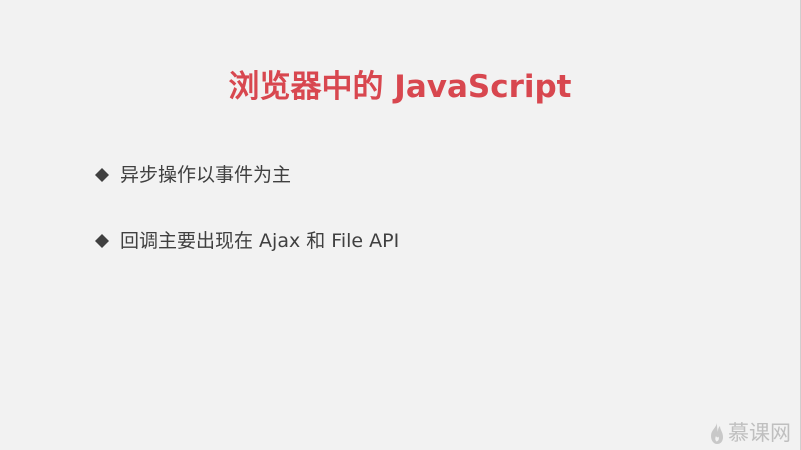  I want to click on bullet-text: 回调主要出现在 Ajax 和 File API, so click(260, 241).